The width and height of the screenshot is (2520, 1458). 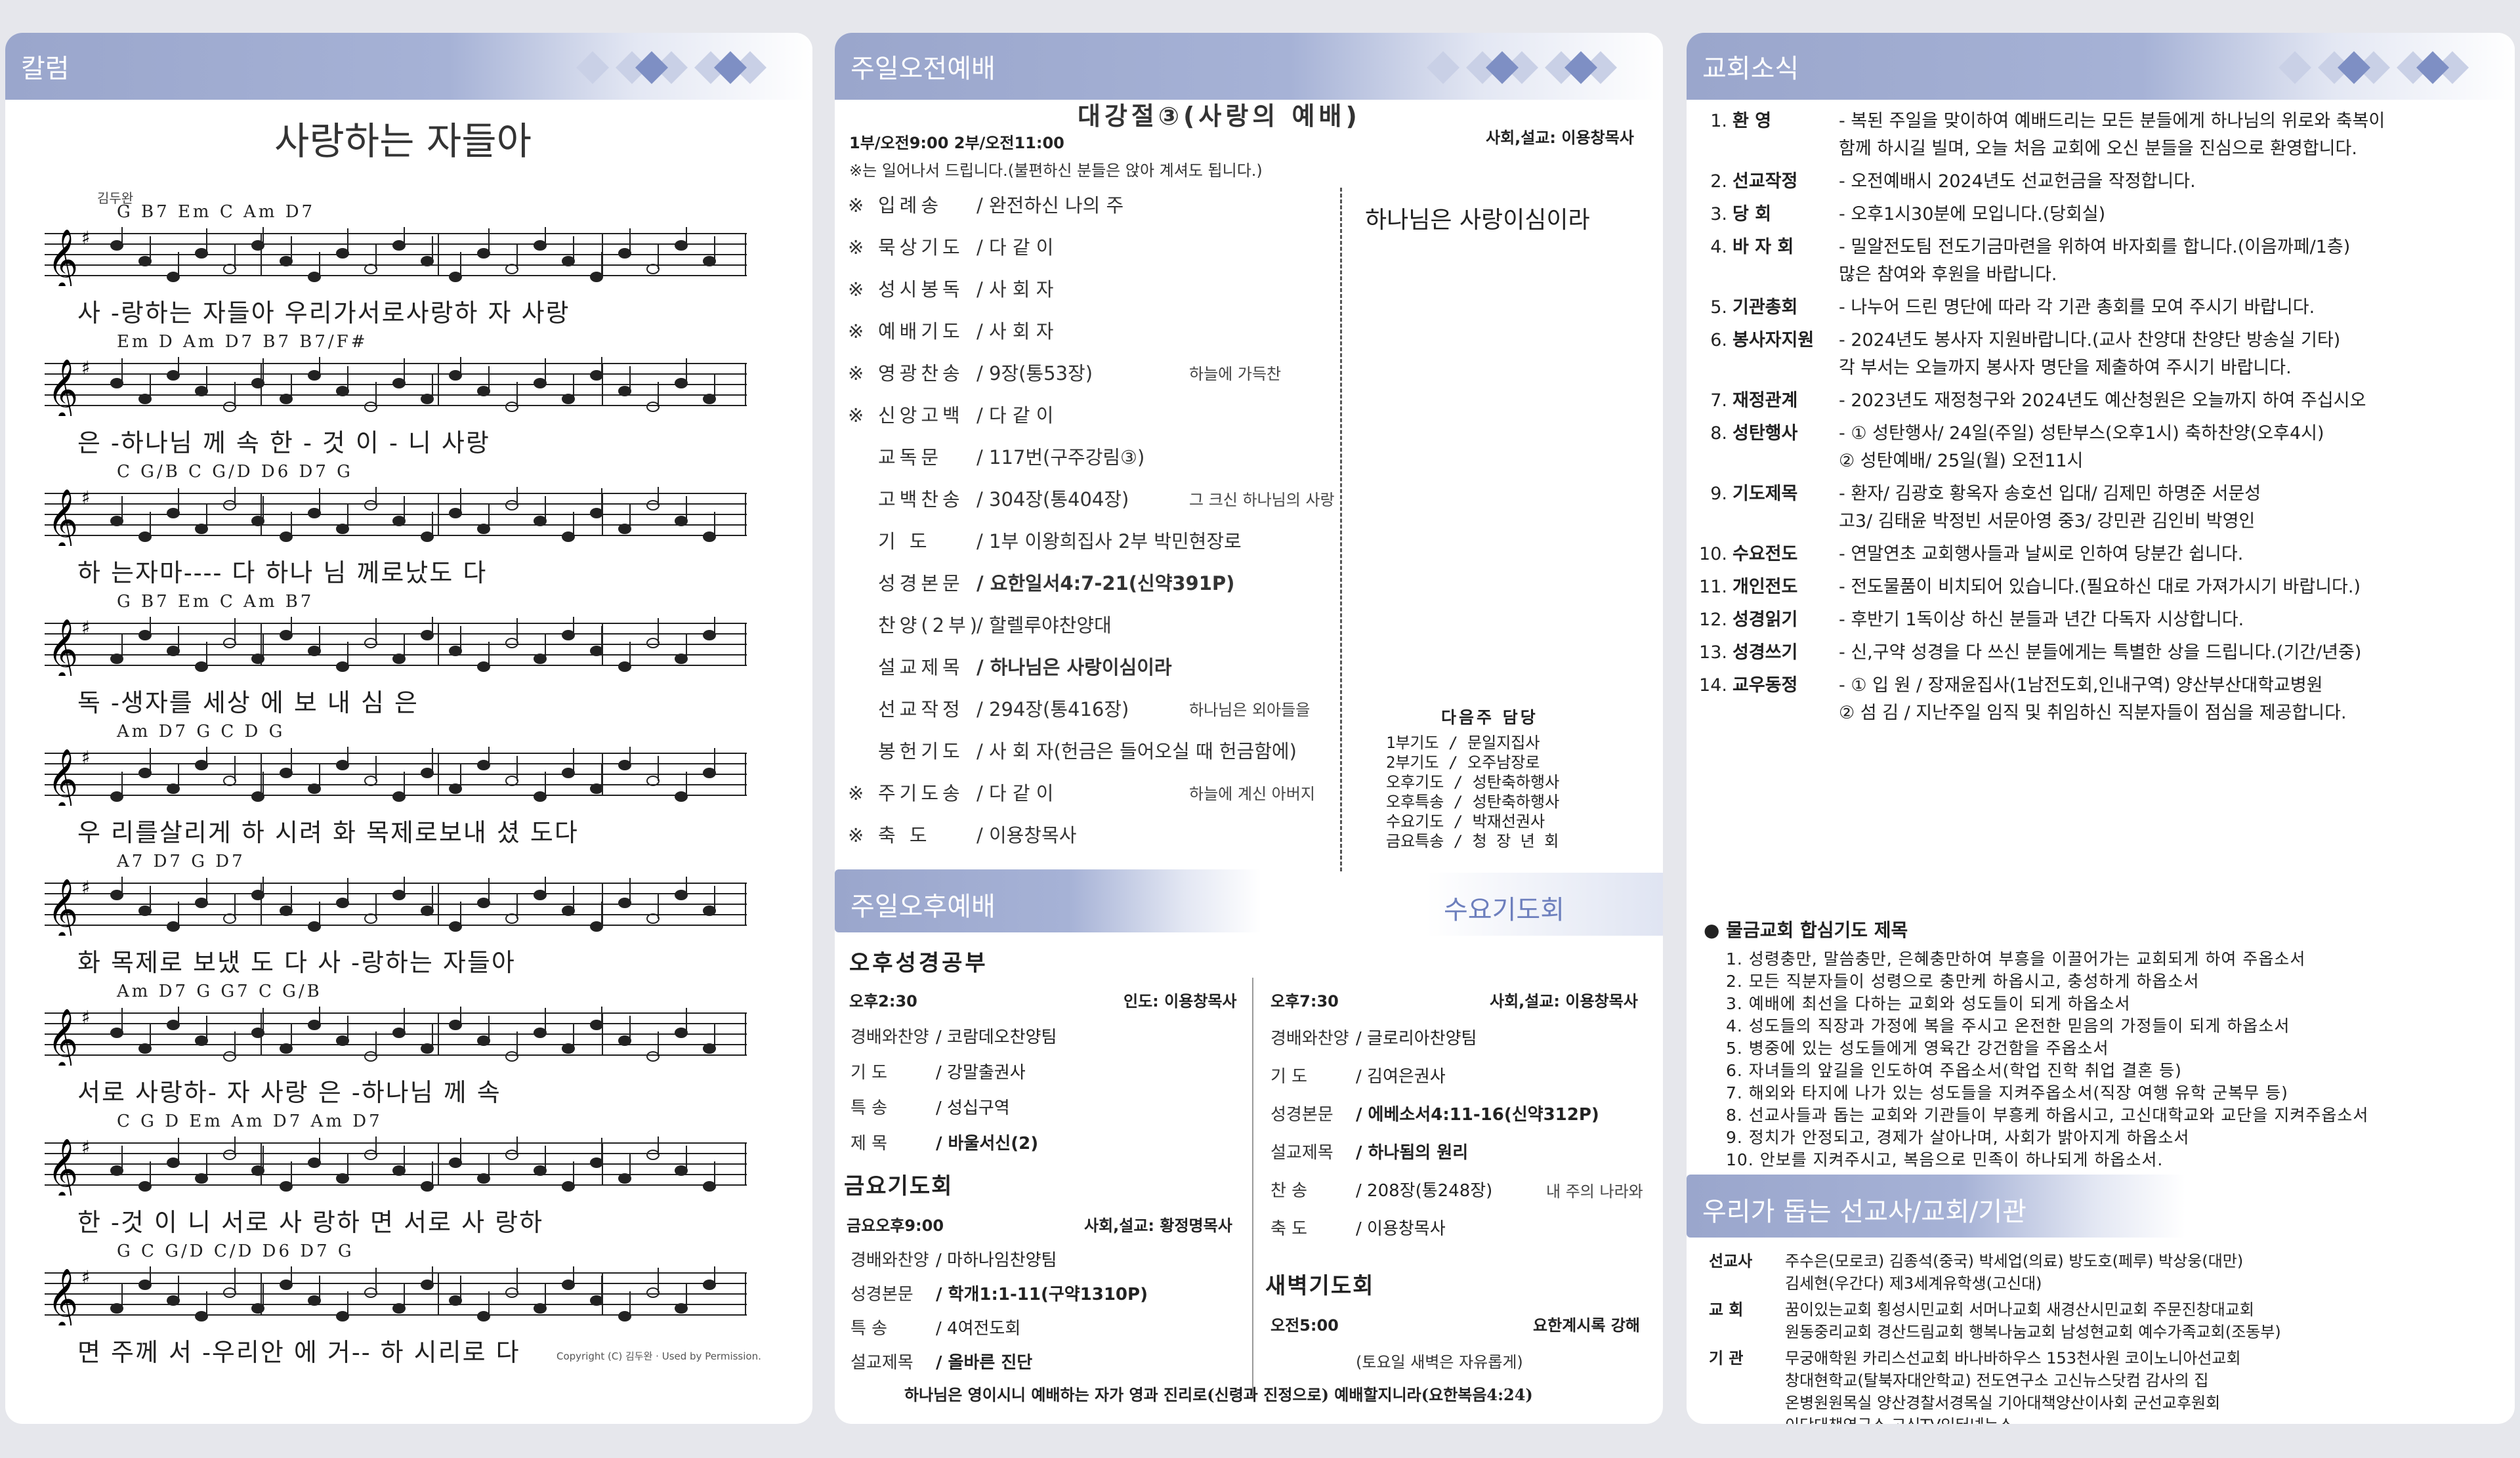 What do you see at coordinates (1806, 930) in the screenshot?
I see `prayer-title: ● 물금교회 합심기도 제목` at bounding box center [1806, 930].